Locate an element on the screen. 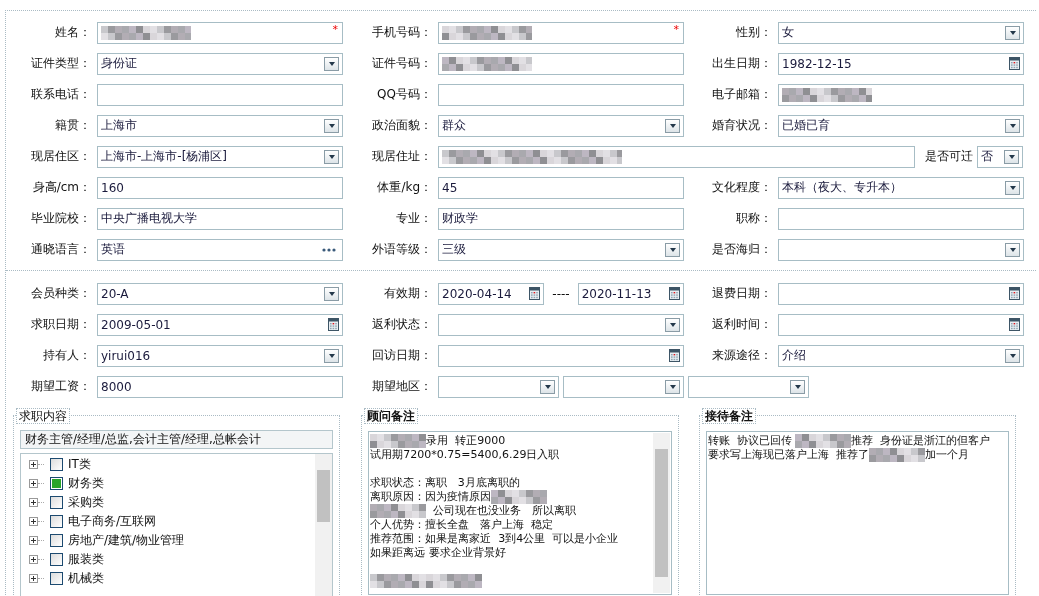 This screenshot has height=596, width=1039. field-label: 出生日期： is located at coordinates (742, 63).